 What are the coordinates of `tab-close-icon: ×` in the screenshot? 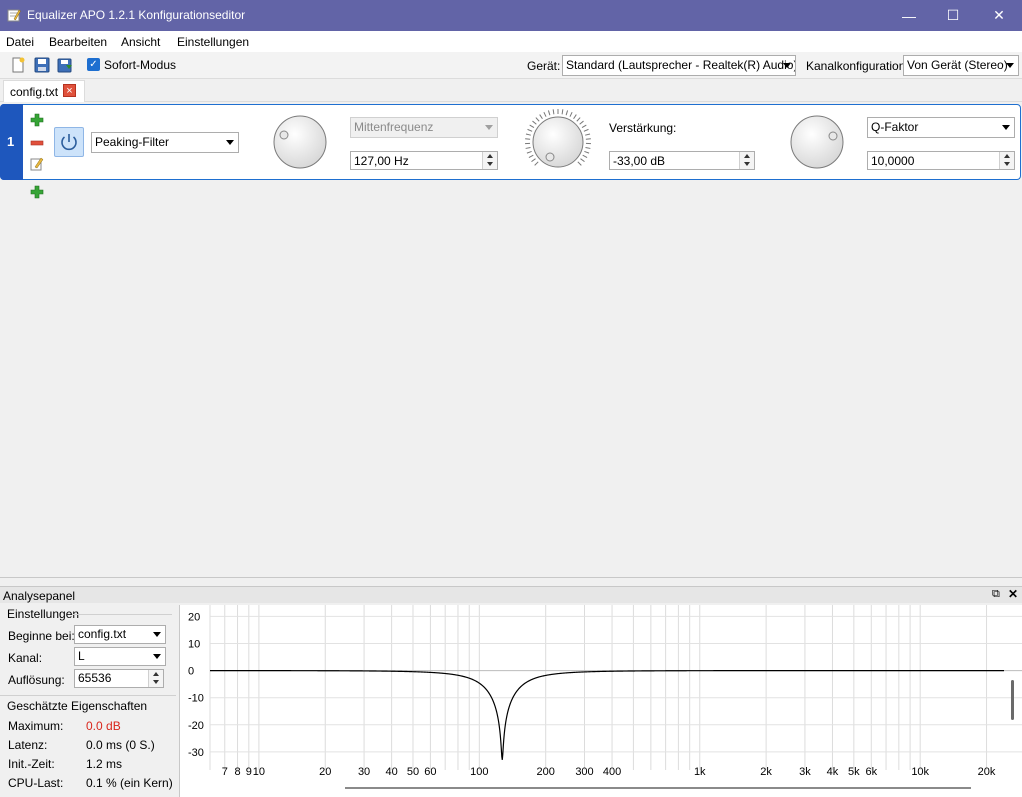 It's located at (69, 90).